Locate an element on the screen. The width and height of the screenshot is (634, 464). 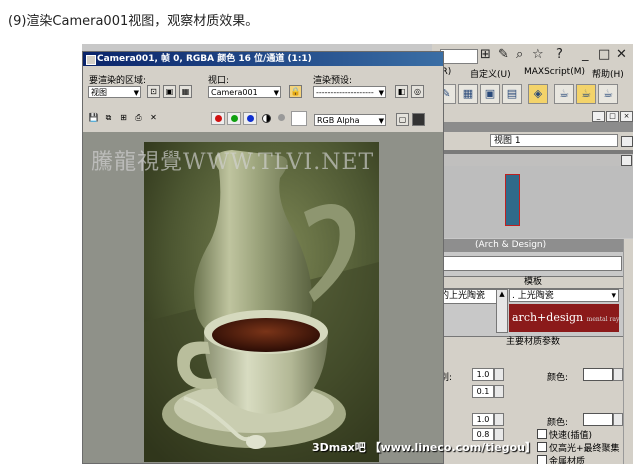
area-dropdown-value: 视图 is located at coordinates (99, 92).